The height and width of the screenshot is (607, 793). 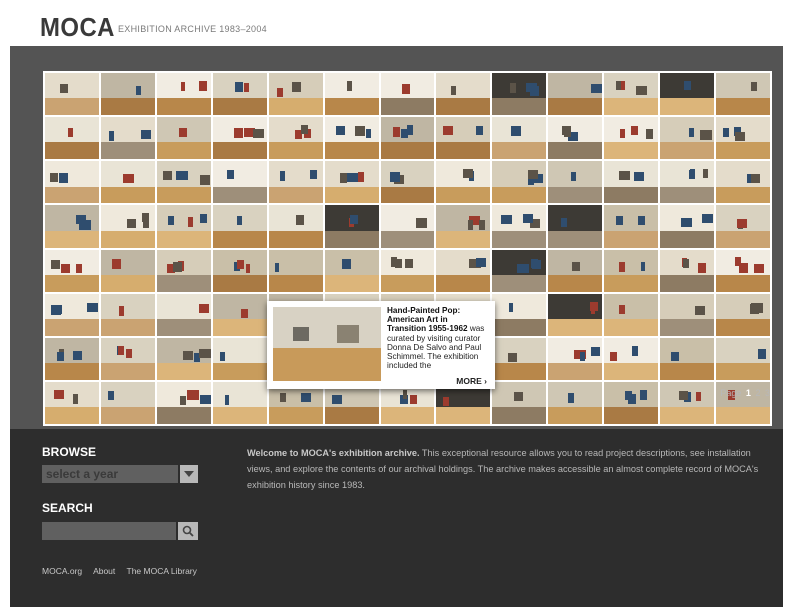 What do you see at coordinates (748, 393) in the screenshot?
I see `page-link-1: 1` at bounding box center [748, 393].